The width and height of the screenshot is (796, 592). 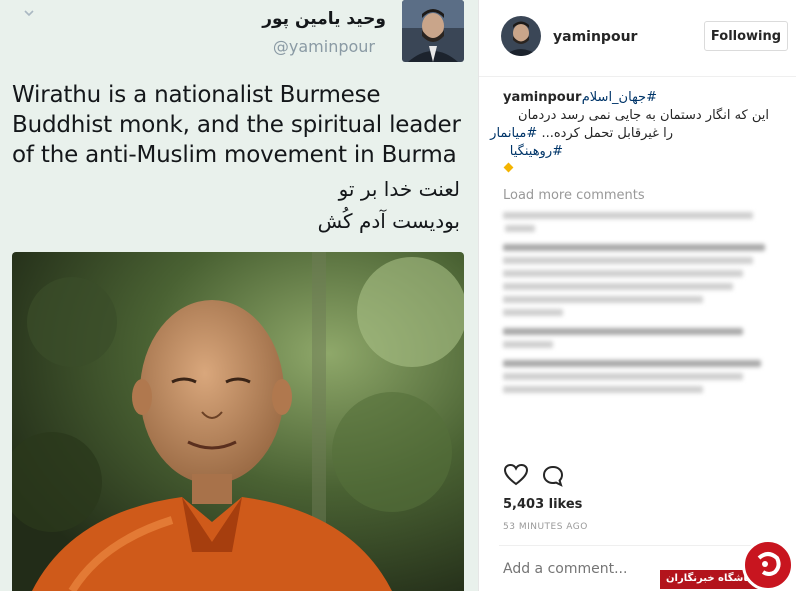 I want to click on watermark-logo, so click(x=768, y=565).